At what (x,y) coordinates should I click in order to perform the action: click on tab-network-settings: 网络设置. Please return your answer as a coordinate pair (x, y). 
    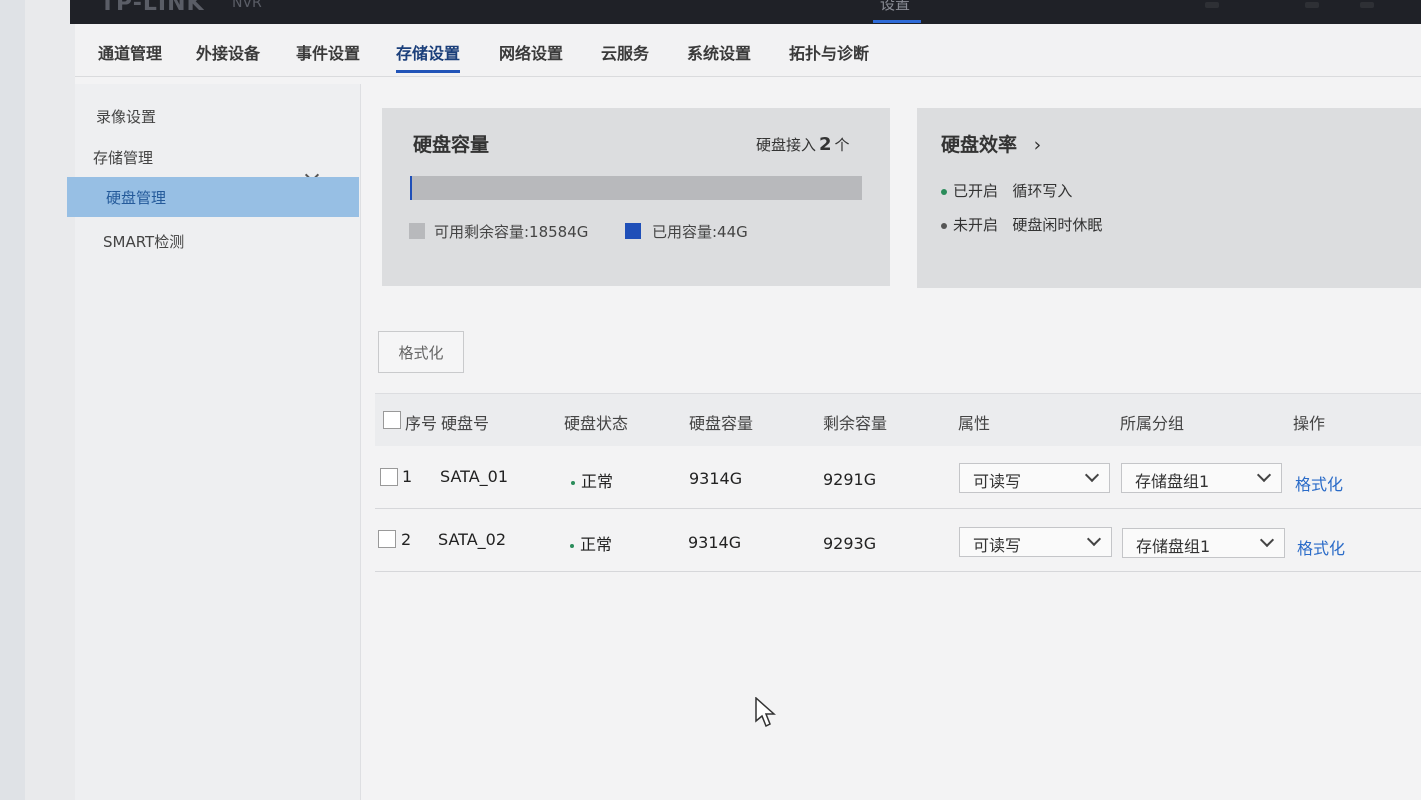
    Looking at the image, I should click on (531, 55).